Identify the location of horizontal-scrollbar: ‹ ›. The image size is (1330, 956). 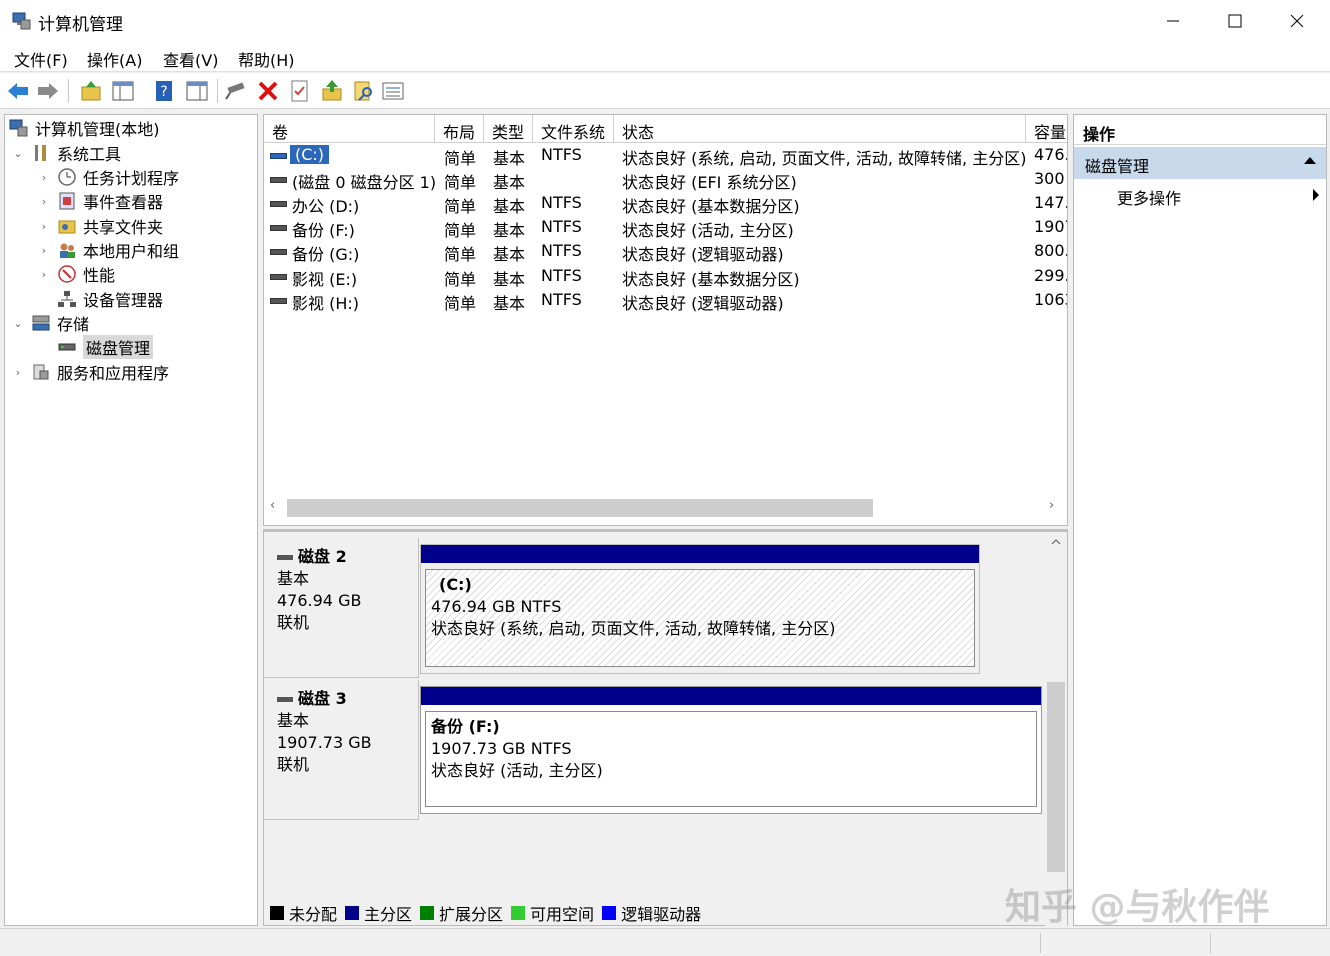
(665, 508).